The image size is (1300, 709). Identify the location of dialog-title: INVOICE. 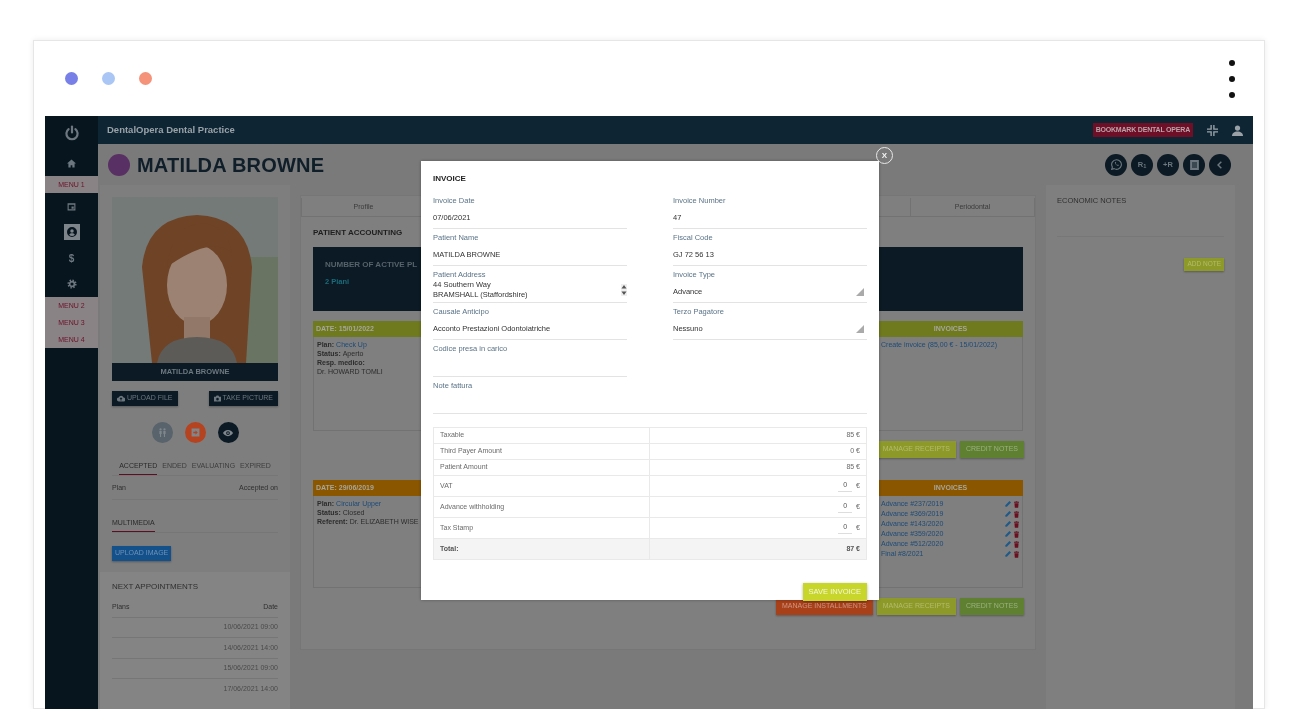
(450, 179).